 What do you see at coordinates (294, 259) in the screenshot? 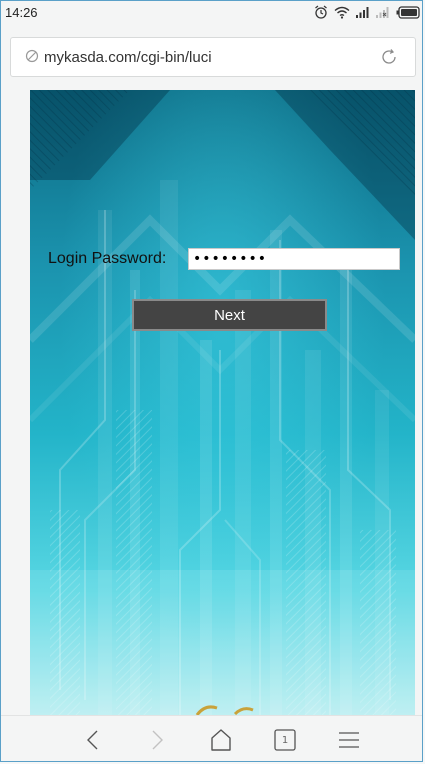
I see `password-input` at bounding box center [294, 259].